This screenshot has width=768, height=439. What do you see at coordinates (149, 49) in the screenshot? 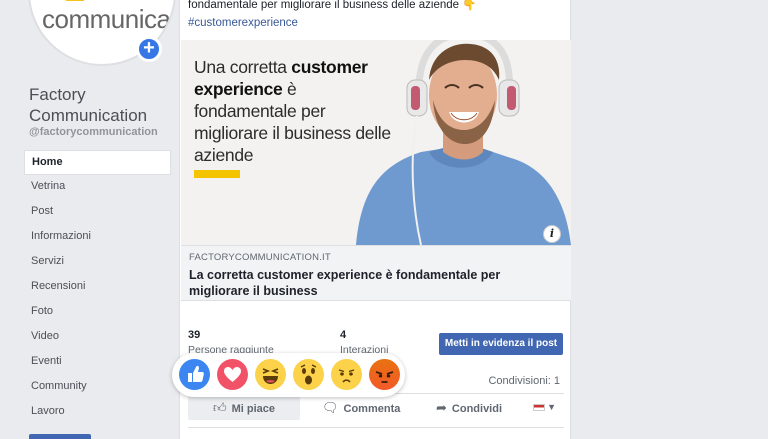
I see `plus-icon: +` at bounding box center [149, 49].